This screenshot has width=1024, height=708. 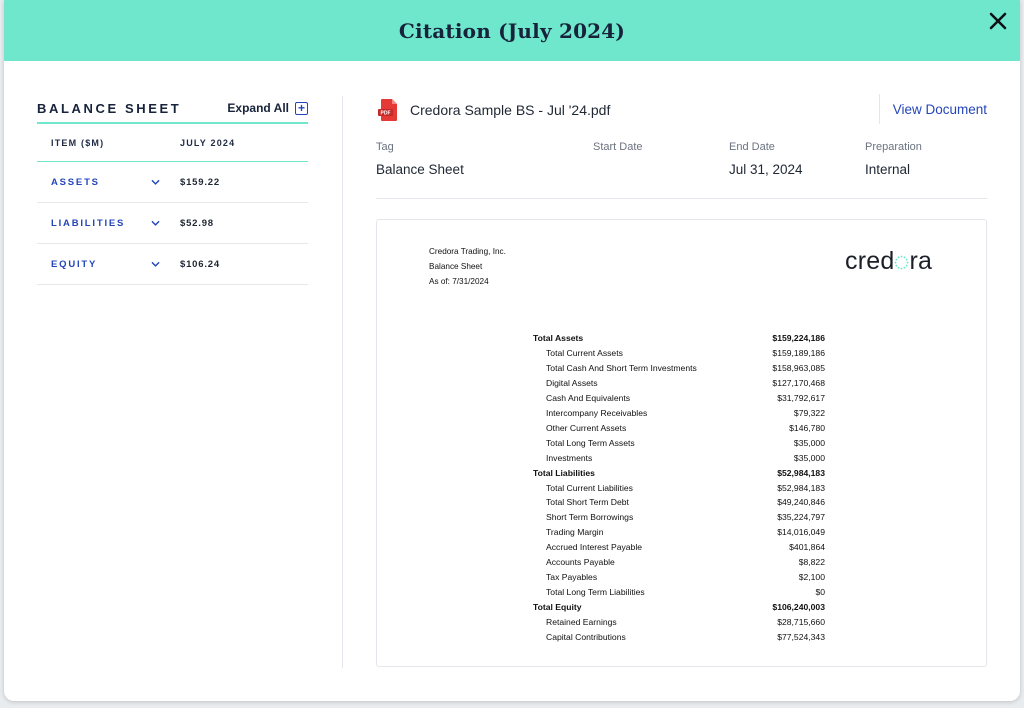 What do you see at coordinates (766, 159) in the screenshot?
I see `meta-end-date: End Date Jul 31, 2024` at bounding box center [766, 159].